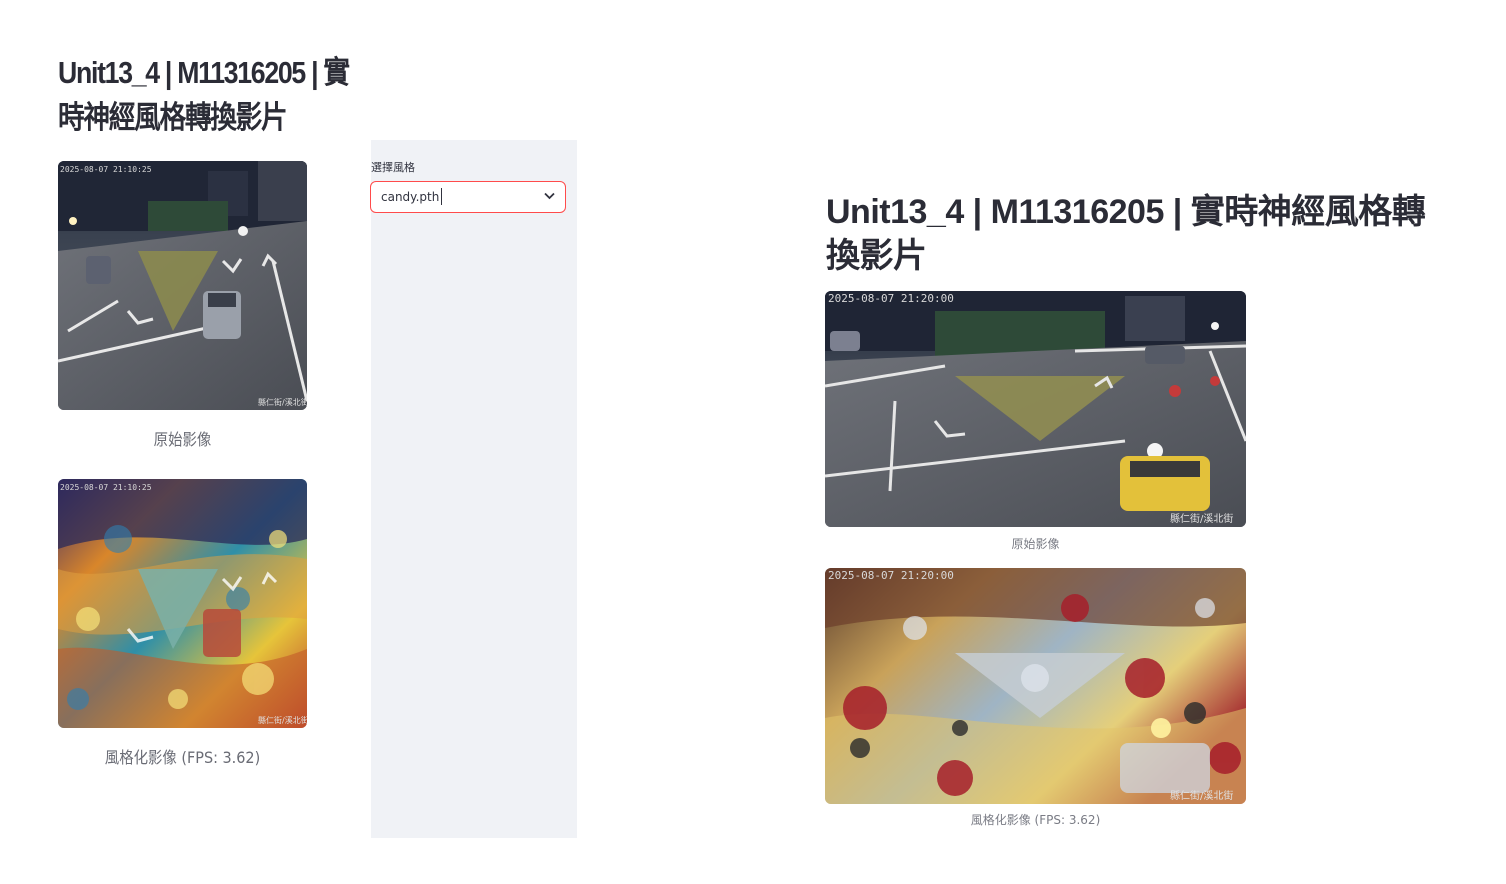 The width and height of the screenshot is (1506, 884). I want to click on stylized-caption: 風格化影像 (FPS: 3.62), so click(182, 757).